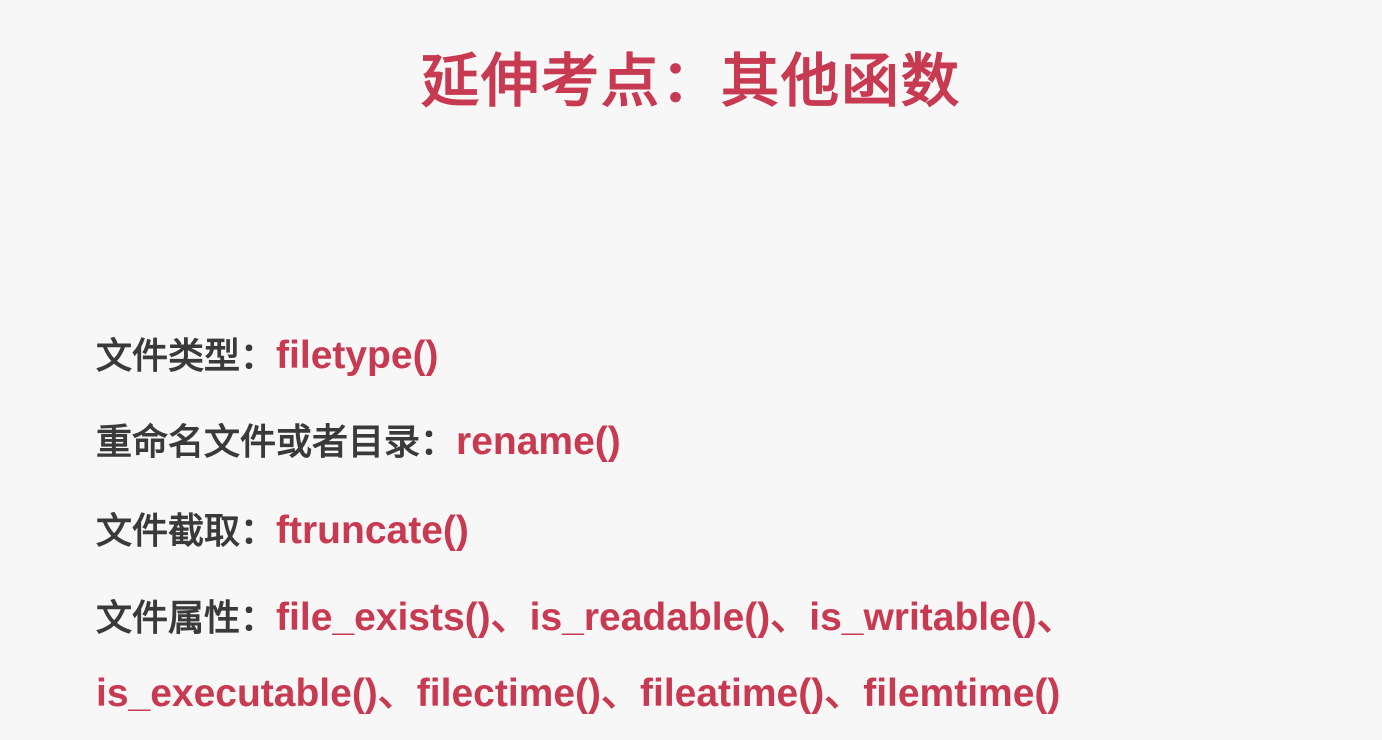 Image resolution: width=1382 pixels, height=740 pixels. I want to click on item-rename: 重命名文件或者目录：rename(), so click(358, 439).